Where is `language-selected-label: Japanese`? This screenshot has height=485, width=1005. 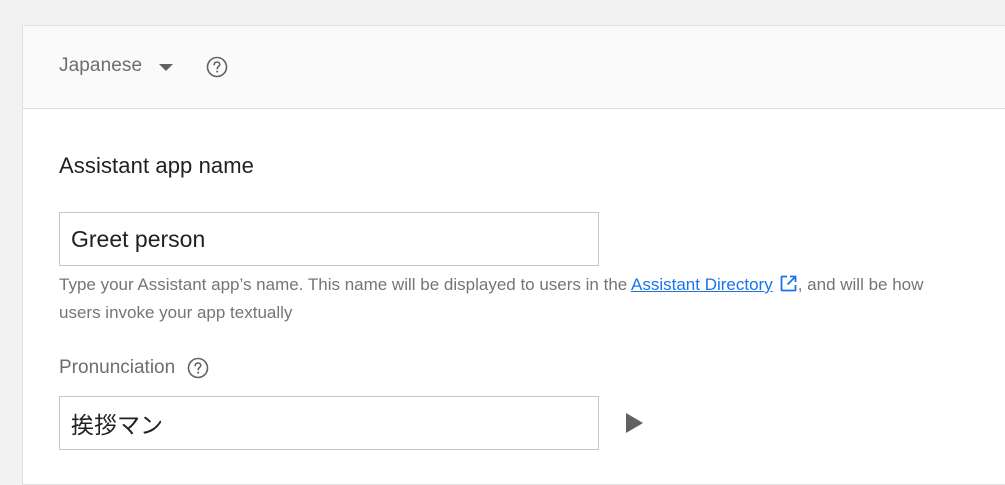
language-selected-label: Japanese is located at coordinates (101, 65).